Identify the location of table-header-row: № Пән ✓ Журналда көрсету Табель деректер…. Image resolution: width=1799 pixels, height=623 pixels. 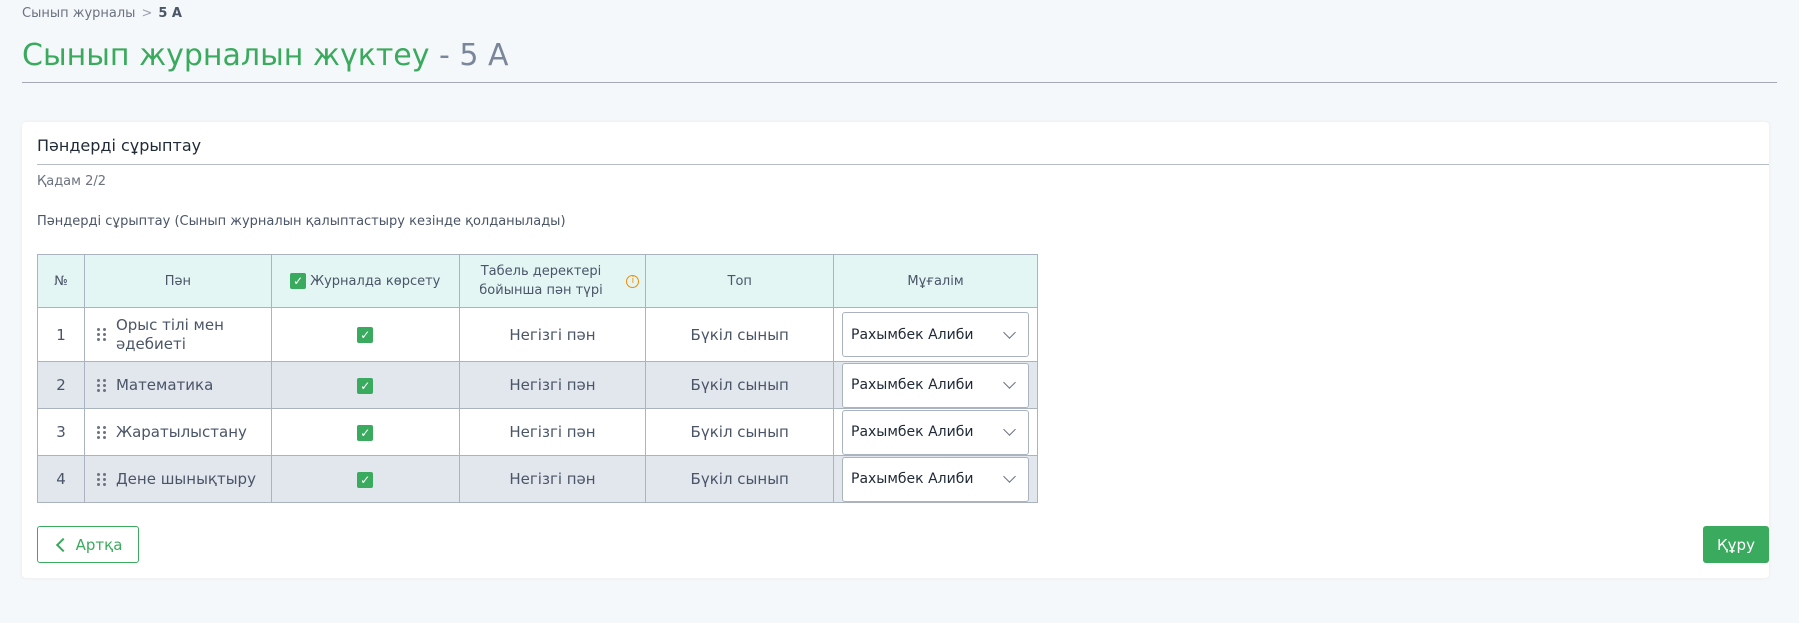
(537, 281).